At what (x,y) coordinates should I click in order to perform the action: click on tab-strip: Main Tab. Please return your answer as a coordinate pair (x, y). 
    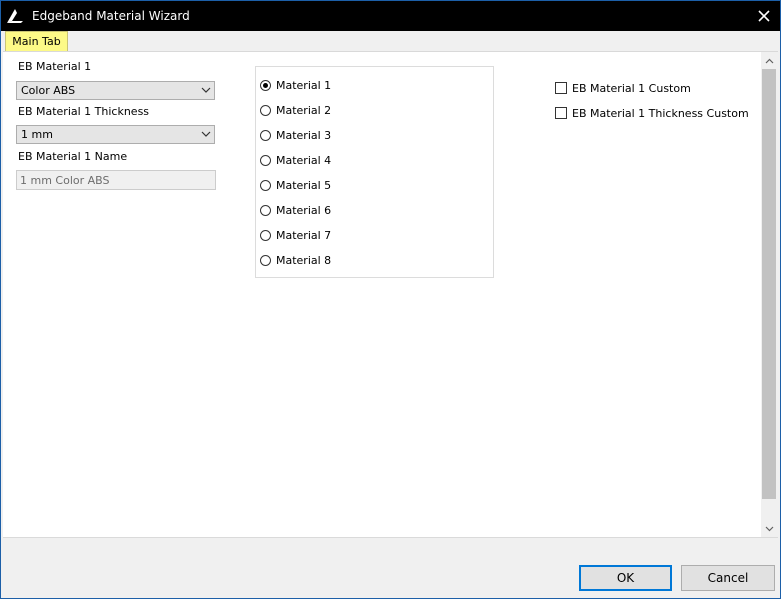
    Looking at the image, I should click on (390, 41).